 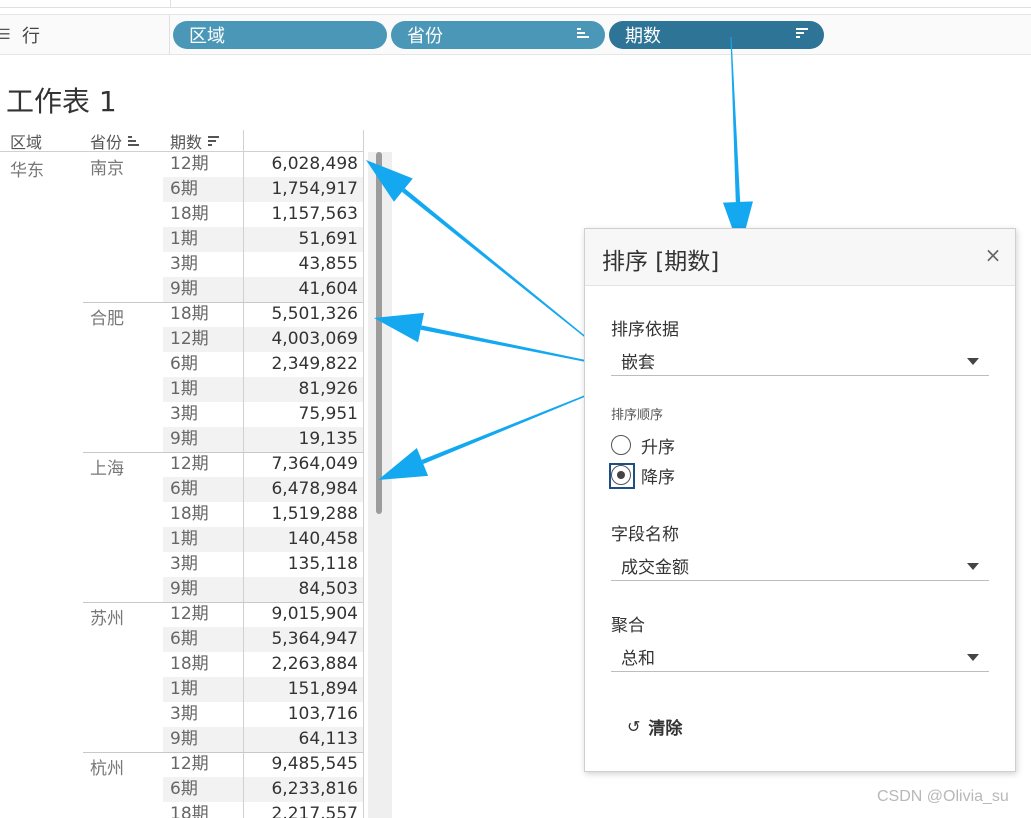 What do you see at coordinates (800, 565) in the screenshot?
I see `field-name-select: 成交金额` at bounding box center [800, 565].